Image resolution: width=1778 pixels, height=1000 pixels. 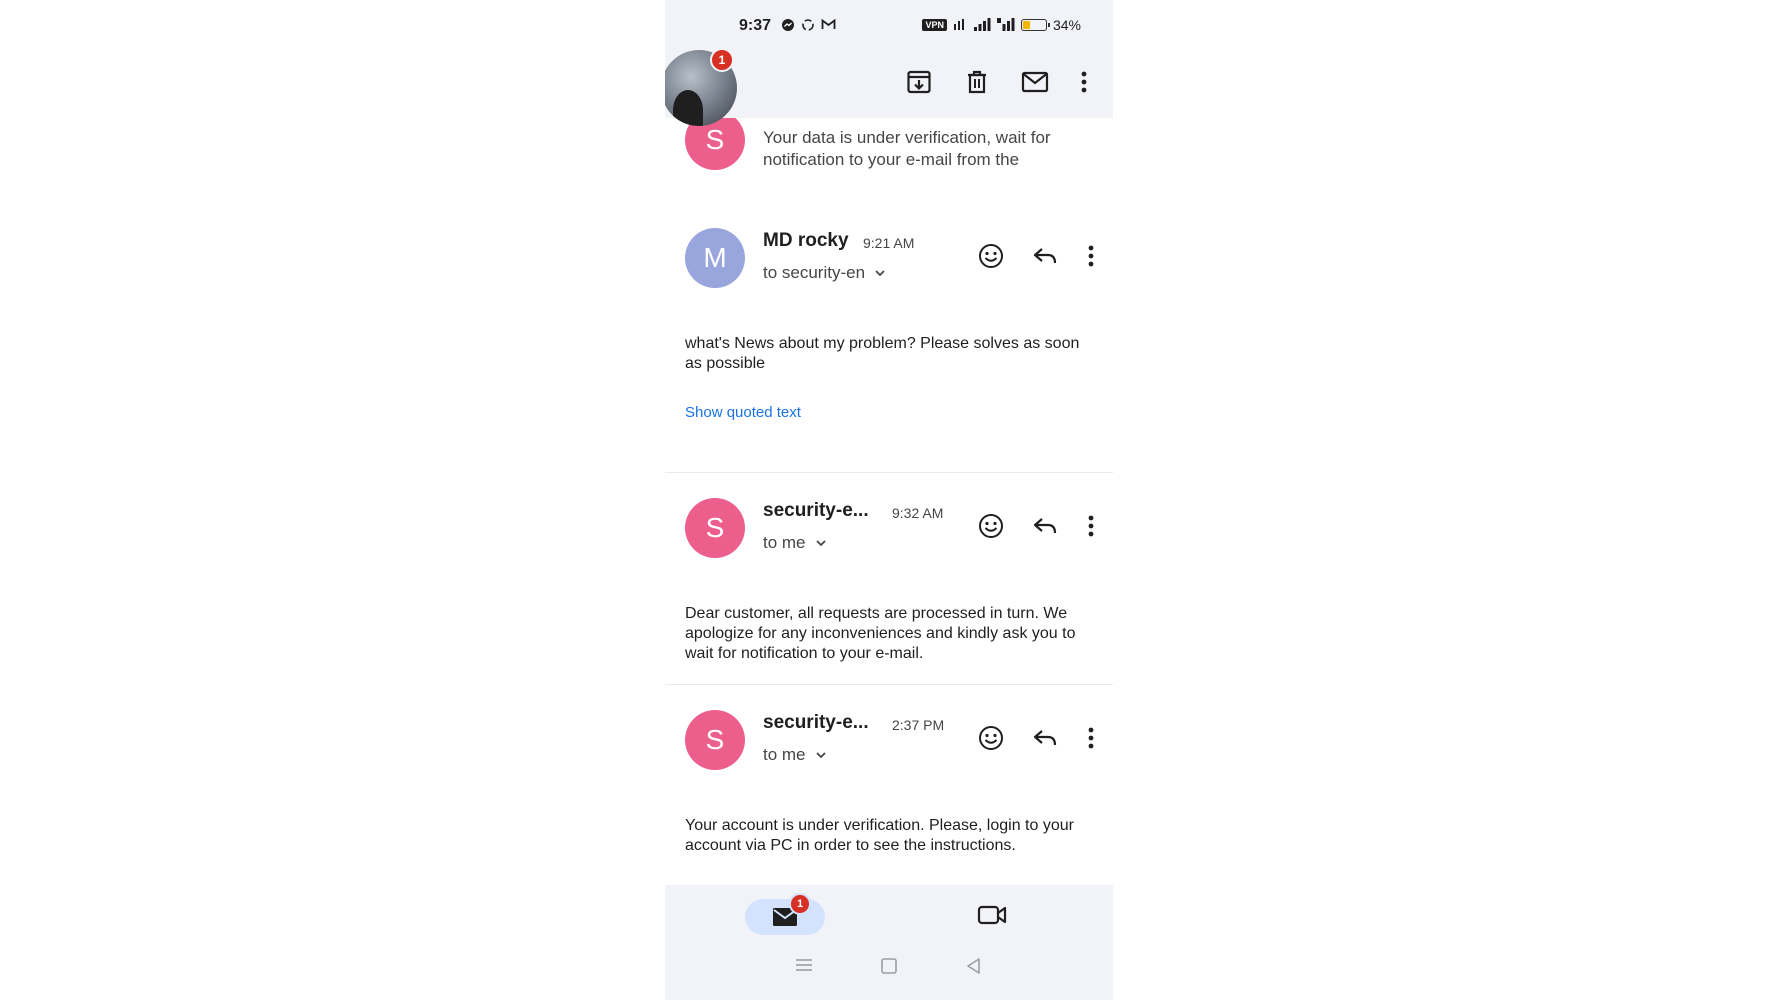 I want to click on message-time: 9:32 AM, so click(x=918, y=513).